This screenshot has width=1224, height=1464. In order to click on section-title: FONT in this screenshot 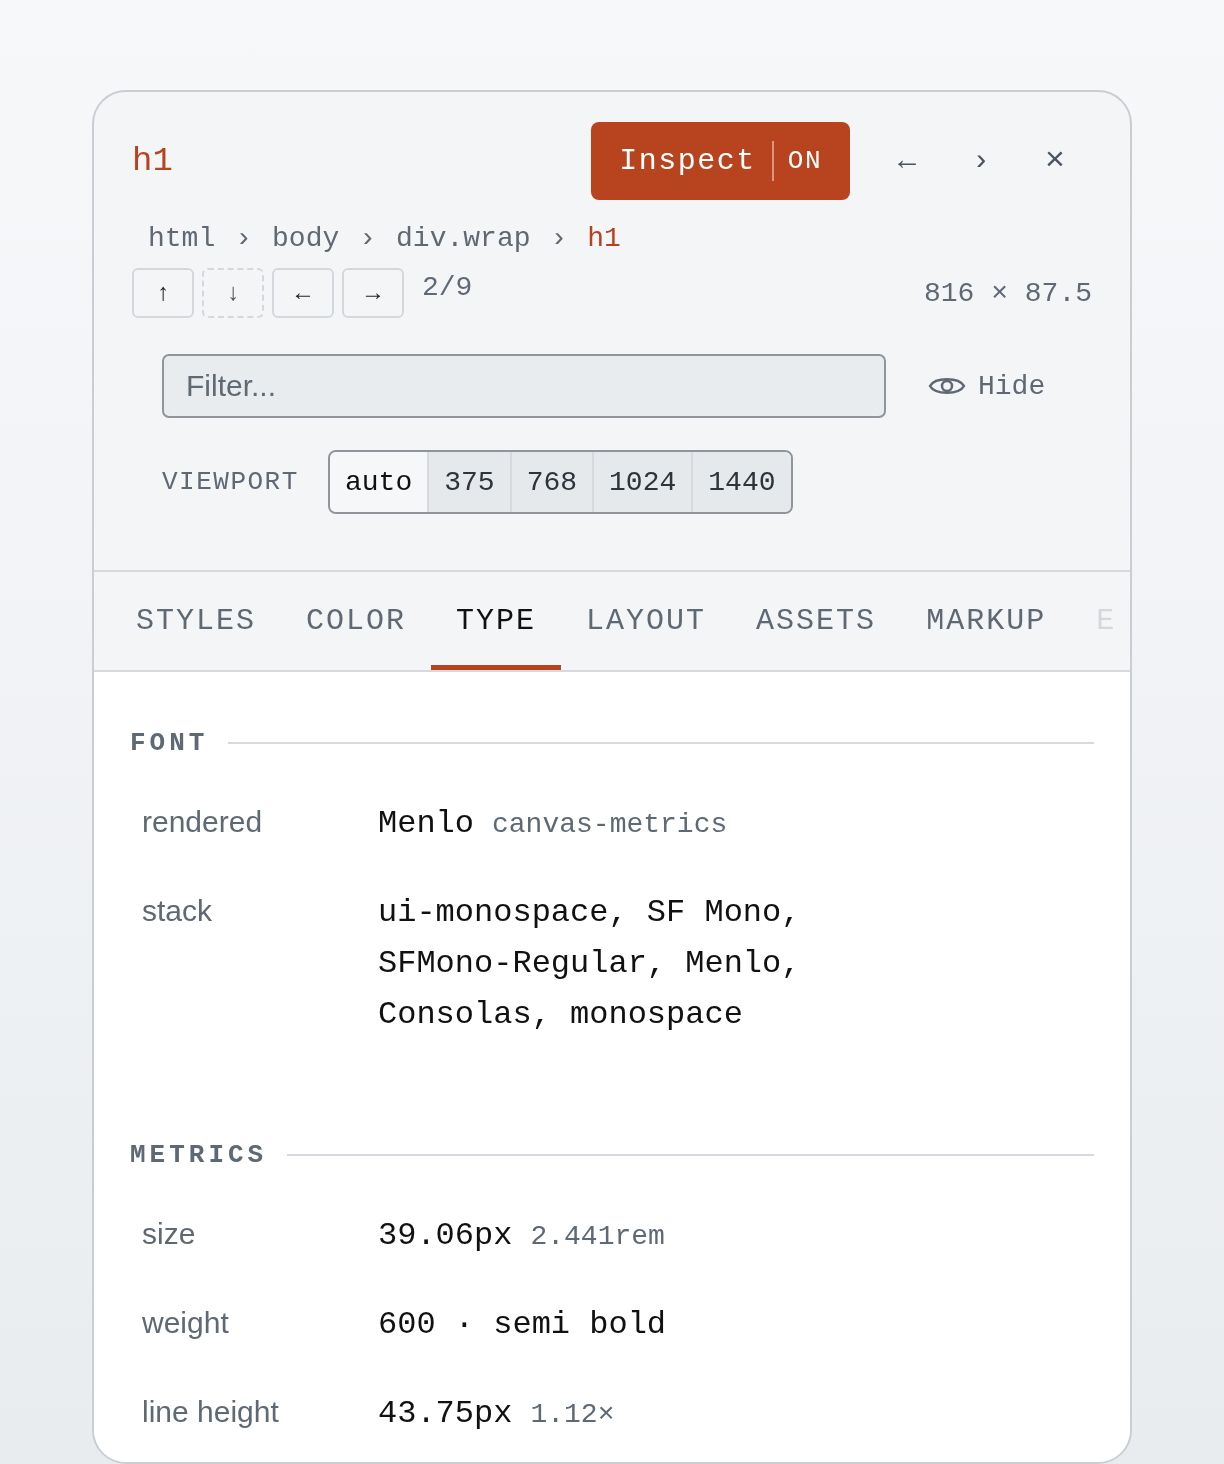, I will do `click(169, 743)`.